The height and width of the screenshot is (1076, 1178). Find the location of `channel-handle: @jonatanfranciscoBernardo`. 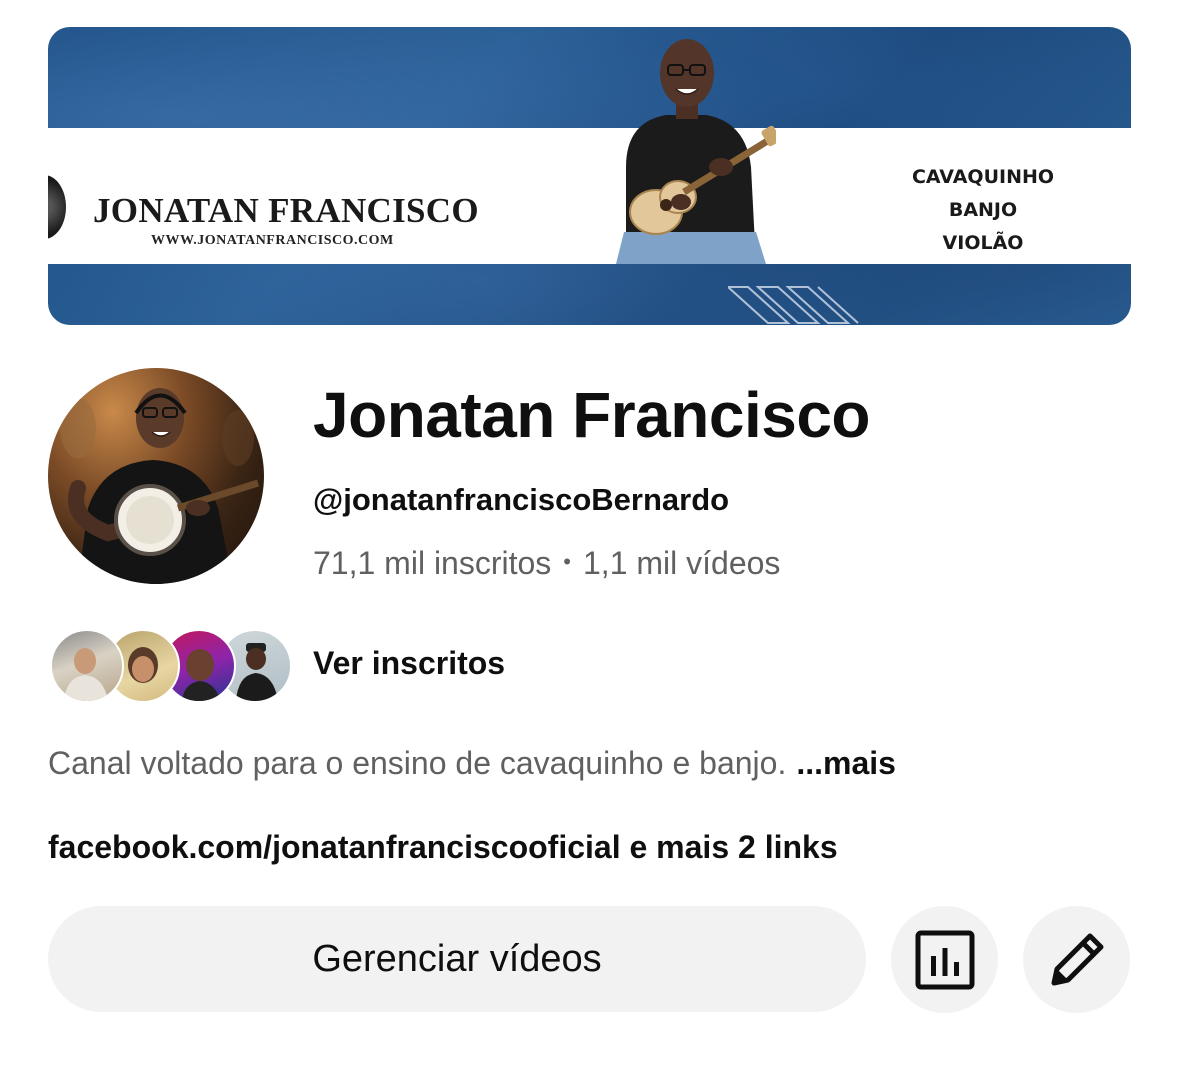

channel-handle: @jonatanfranciscoBernardo is located at coordinates (521, 499).